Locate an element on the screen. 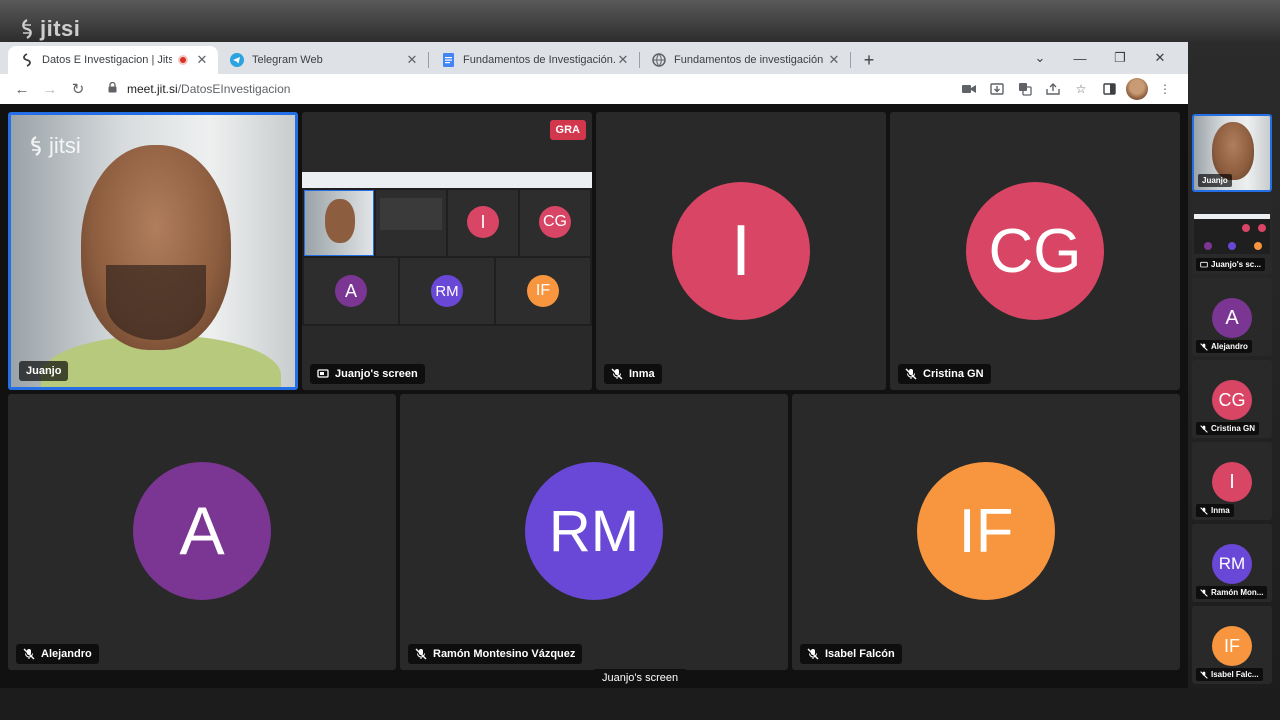 The height and width of the screenshot is (720, 1280). screen-share-preview: I CG A RM IF is located at coordinates (447, 249).